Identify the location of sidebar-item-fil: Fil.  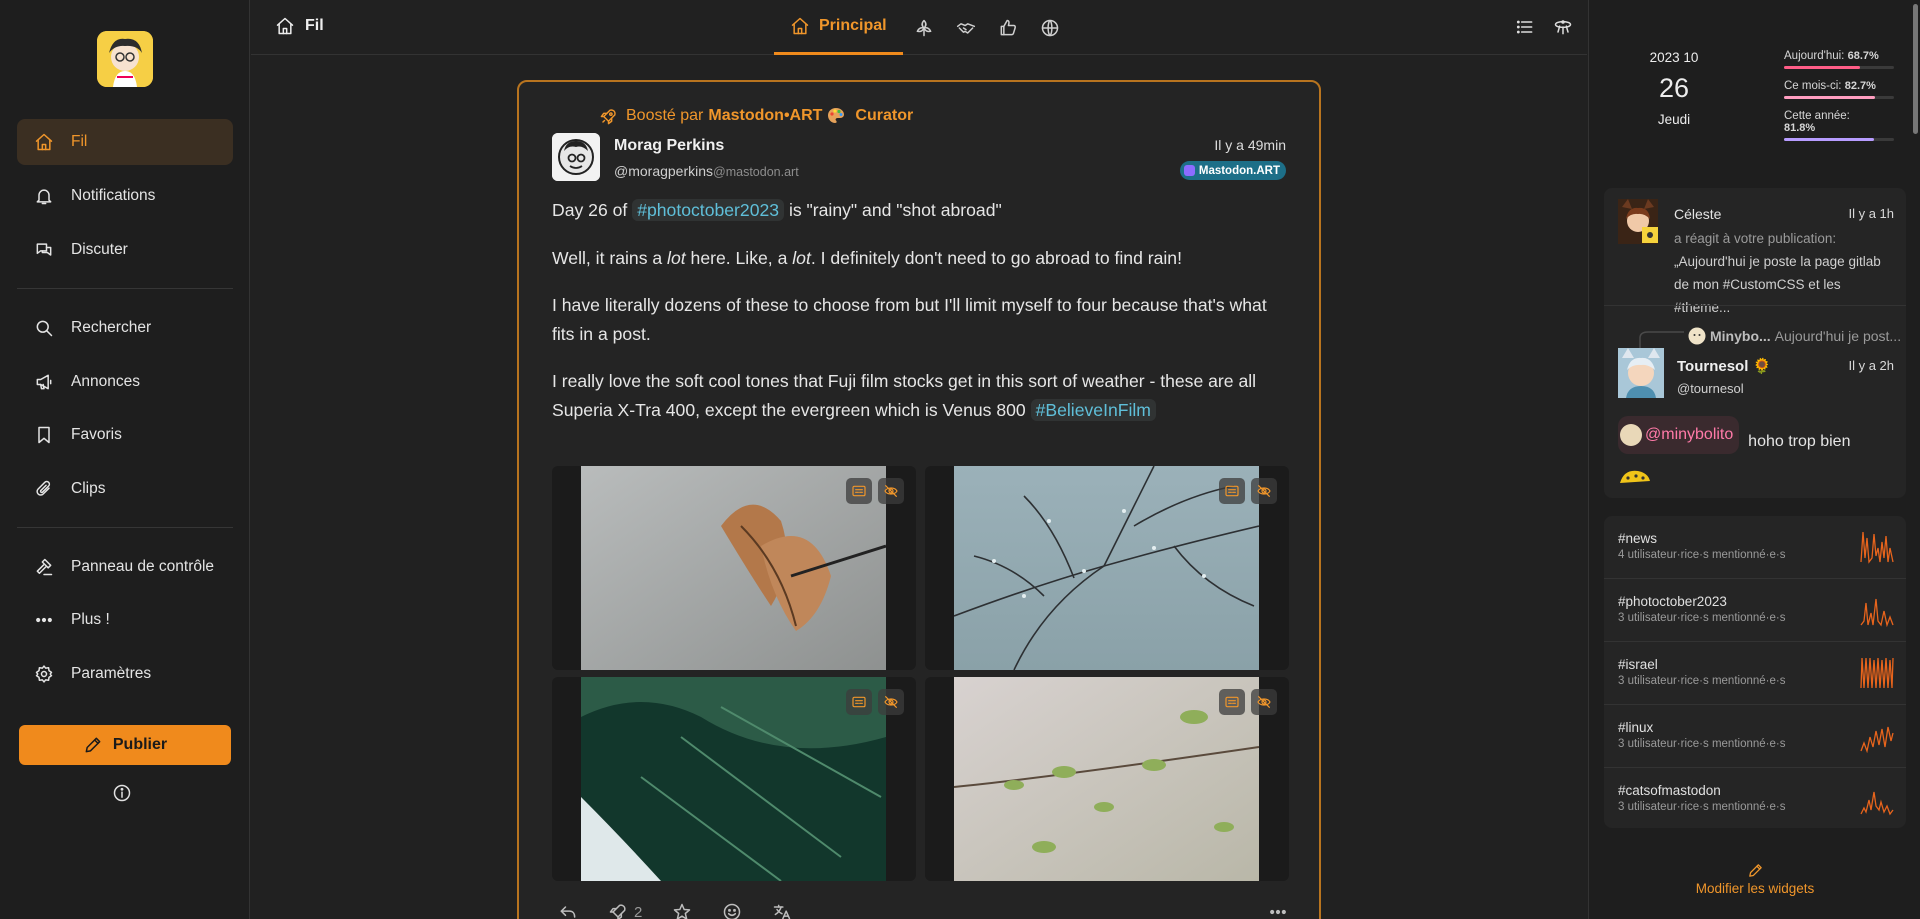
(125, 142).